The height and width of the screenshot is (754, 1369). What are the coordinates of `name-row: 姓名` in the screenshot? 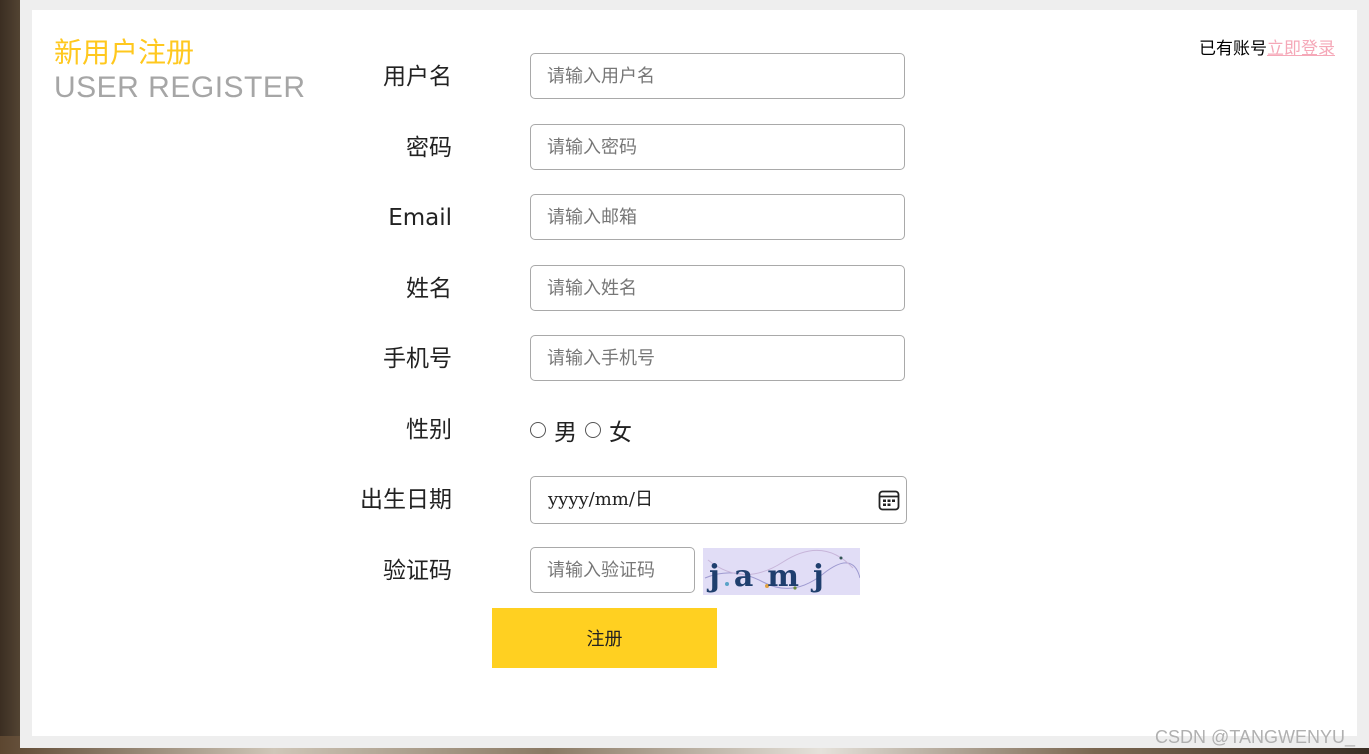 It's located at (482, 289).